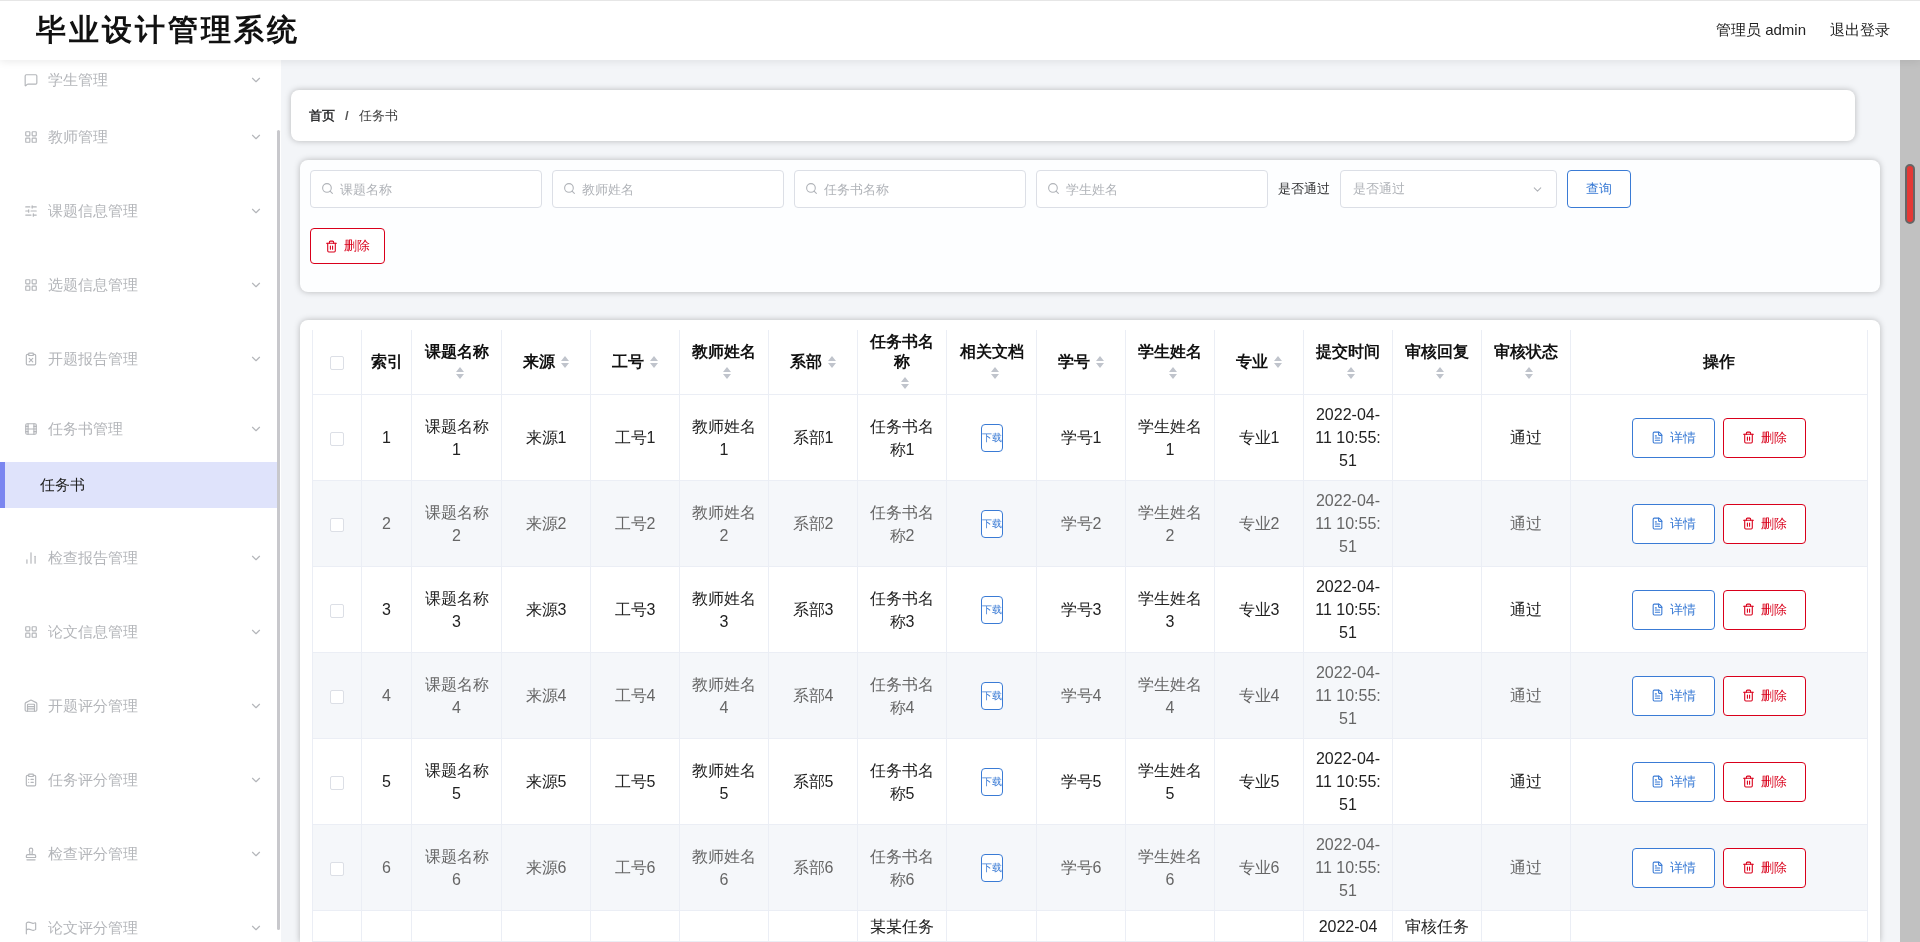 The image size is (1920, 942). Describe the element at coordinates (322, 115) in the screenshot. I see `breadcrumb-item: 首页` at that location.